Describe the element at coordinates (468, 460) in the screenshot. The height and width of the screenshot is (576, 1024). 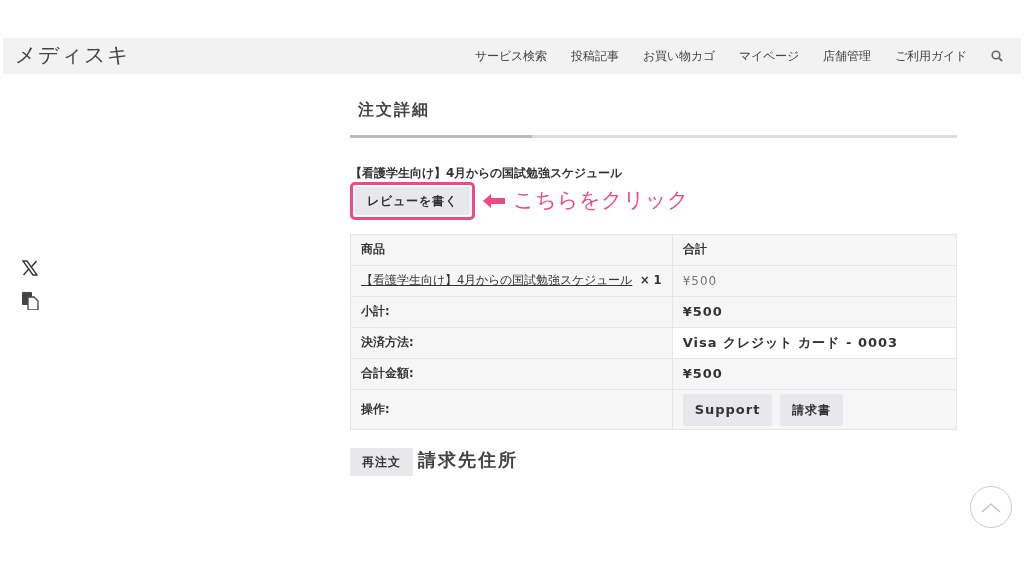
I see `section-title: 請求先住所` at that location.